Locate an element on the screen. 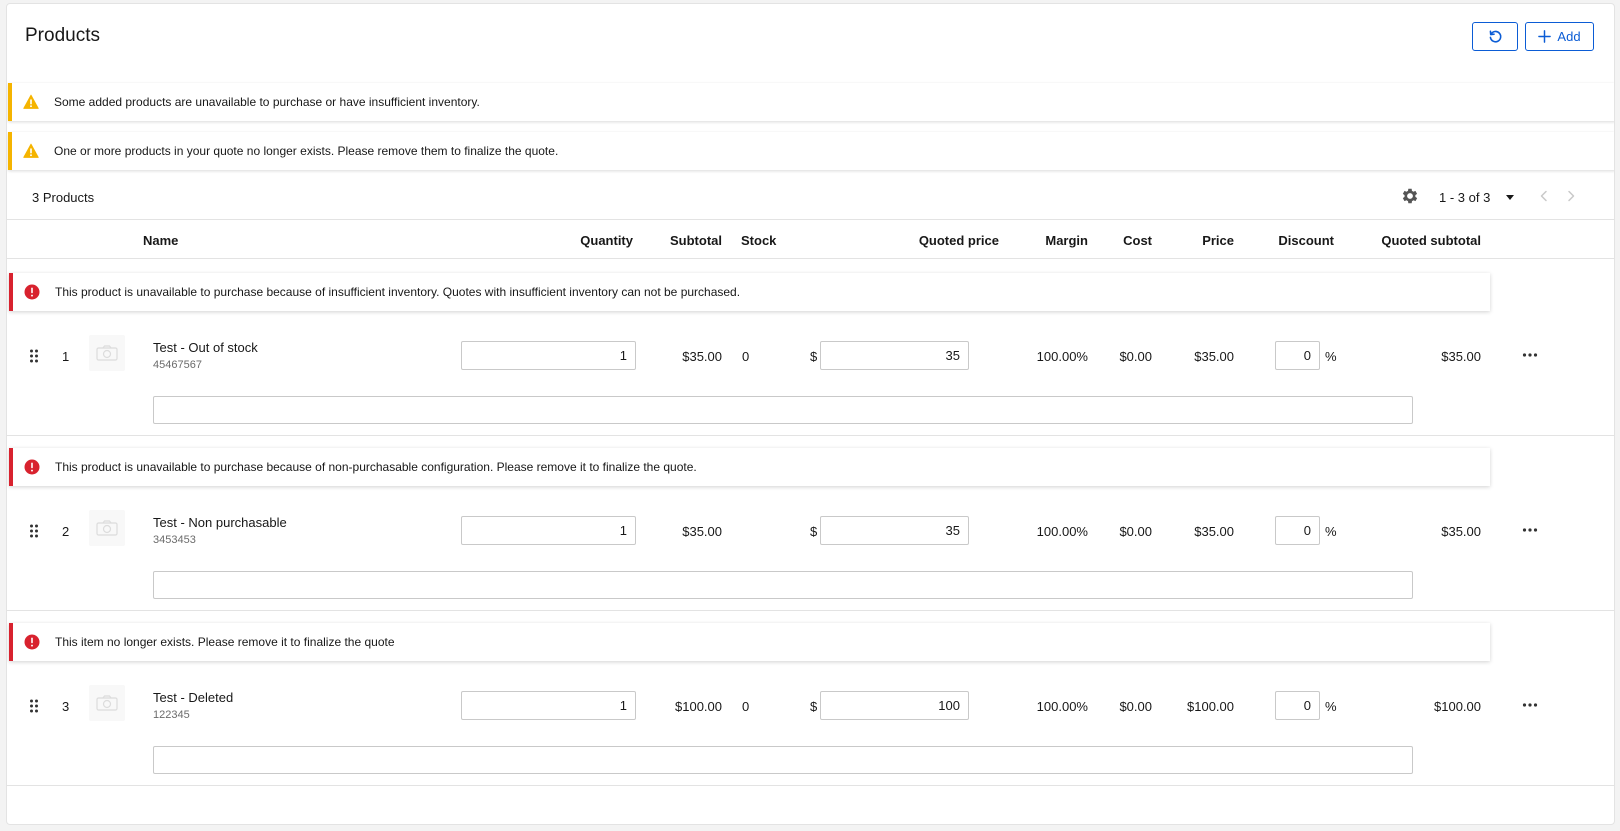  refresh-icon is located at coordinates (1495, 36).